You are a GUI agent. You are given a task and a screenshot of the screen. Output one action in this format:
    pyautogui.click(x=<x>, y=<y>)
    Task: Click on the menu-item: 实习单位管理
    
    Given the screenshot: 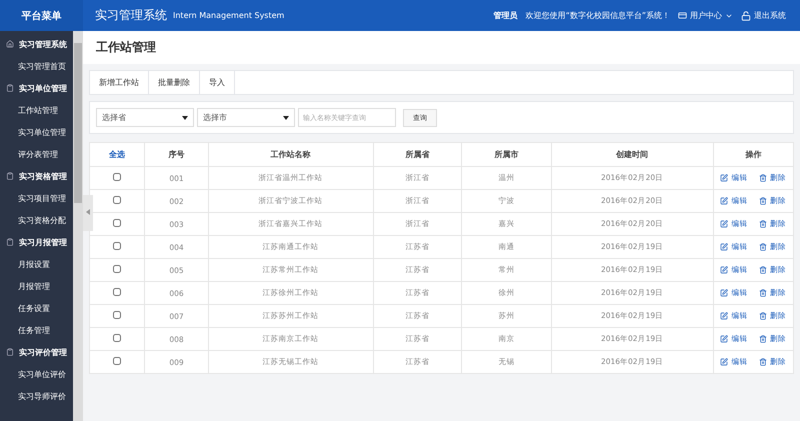 What is the action you would take?
    pyautogui.click(x=36, y=132)
    